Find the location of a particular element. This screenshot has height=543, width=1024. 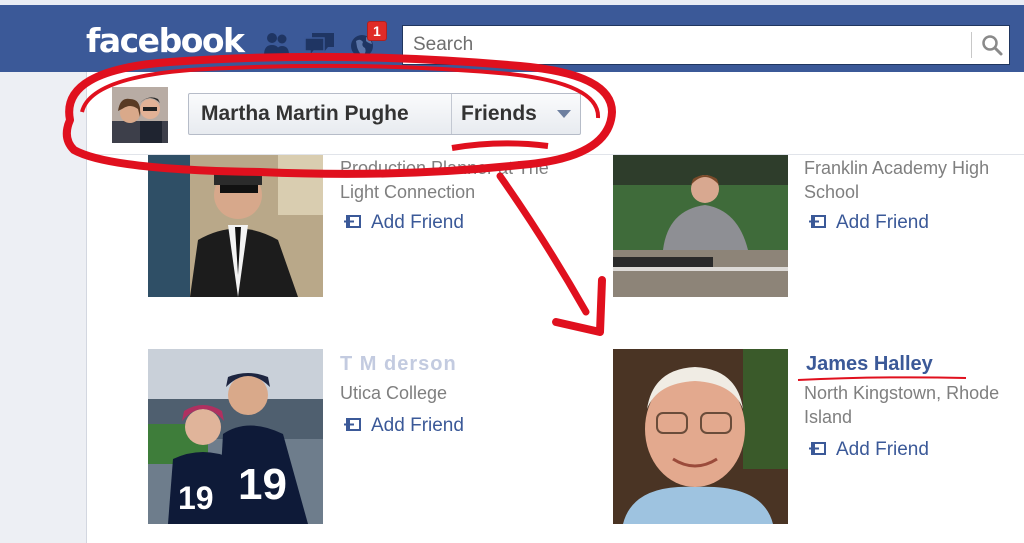

search-icon is located at coordinates (992, 45).